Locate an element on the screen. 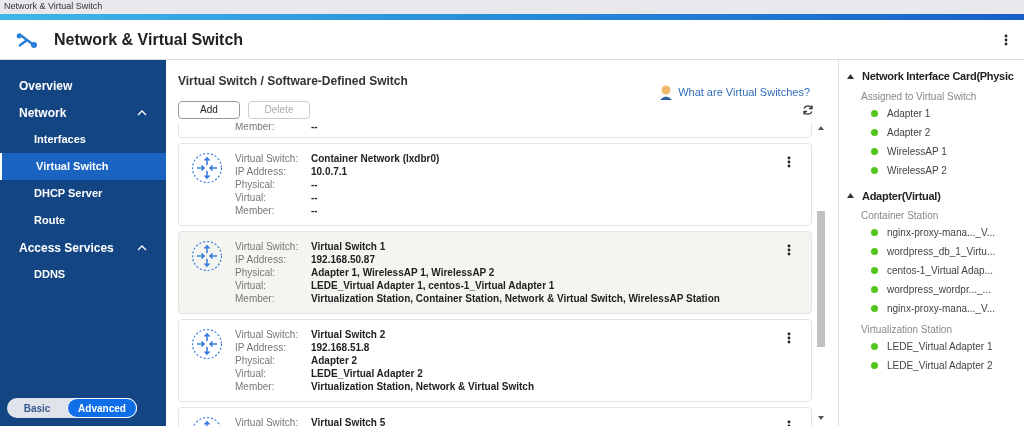 Image resolution: width=1024 pixels, height=426 pixels. switch-card: Member: -- is located at coordinates (495, 130).